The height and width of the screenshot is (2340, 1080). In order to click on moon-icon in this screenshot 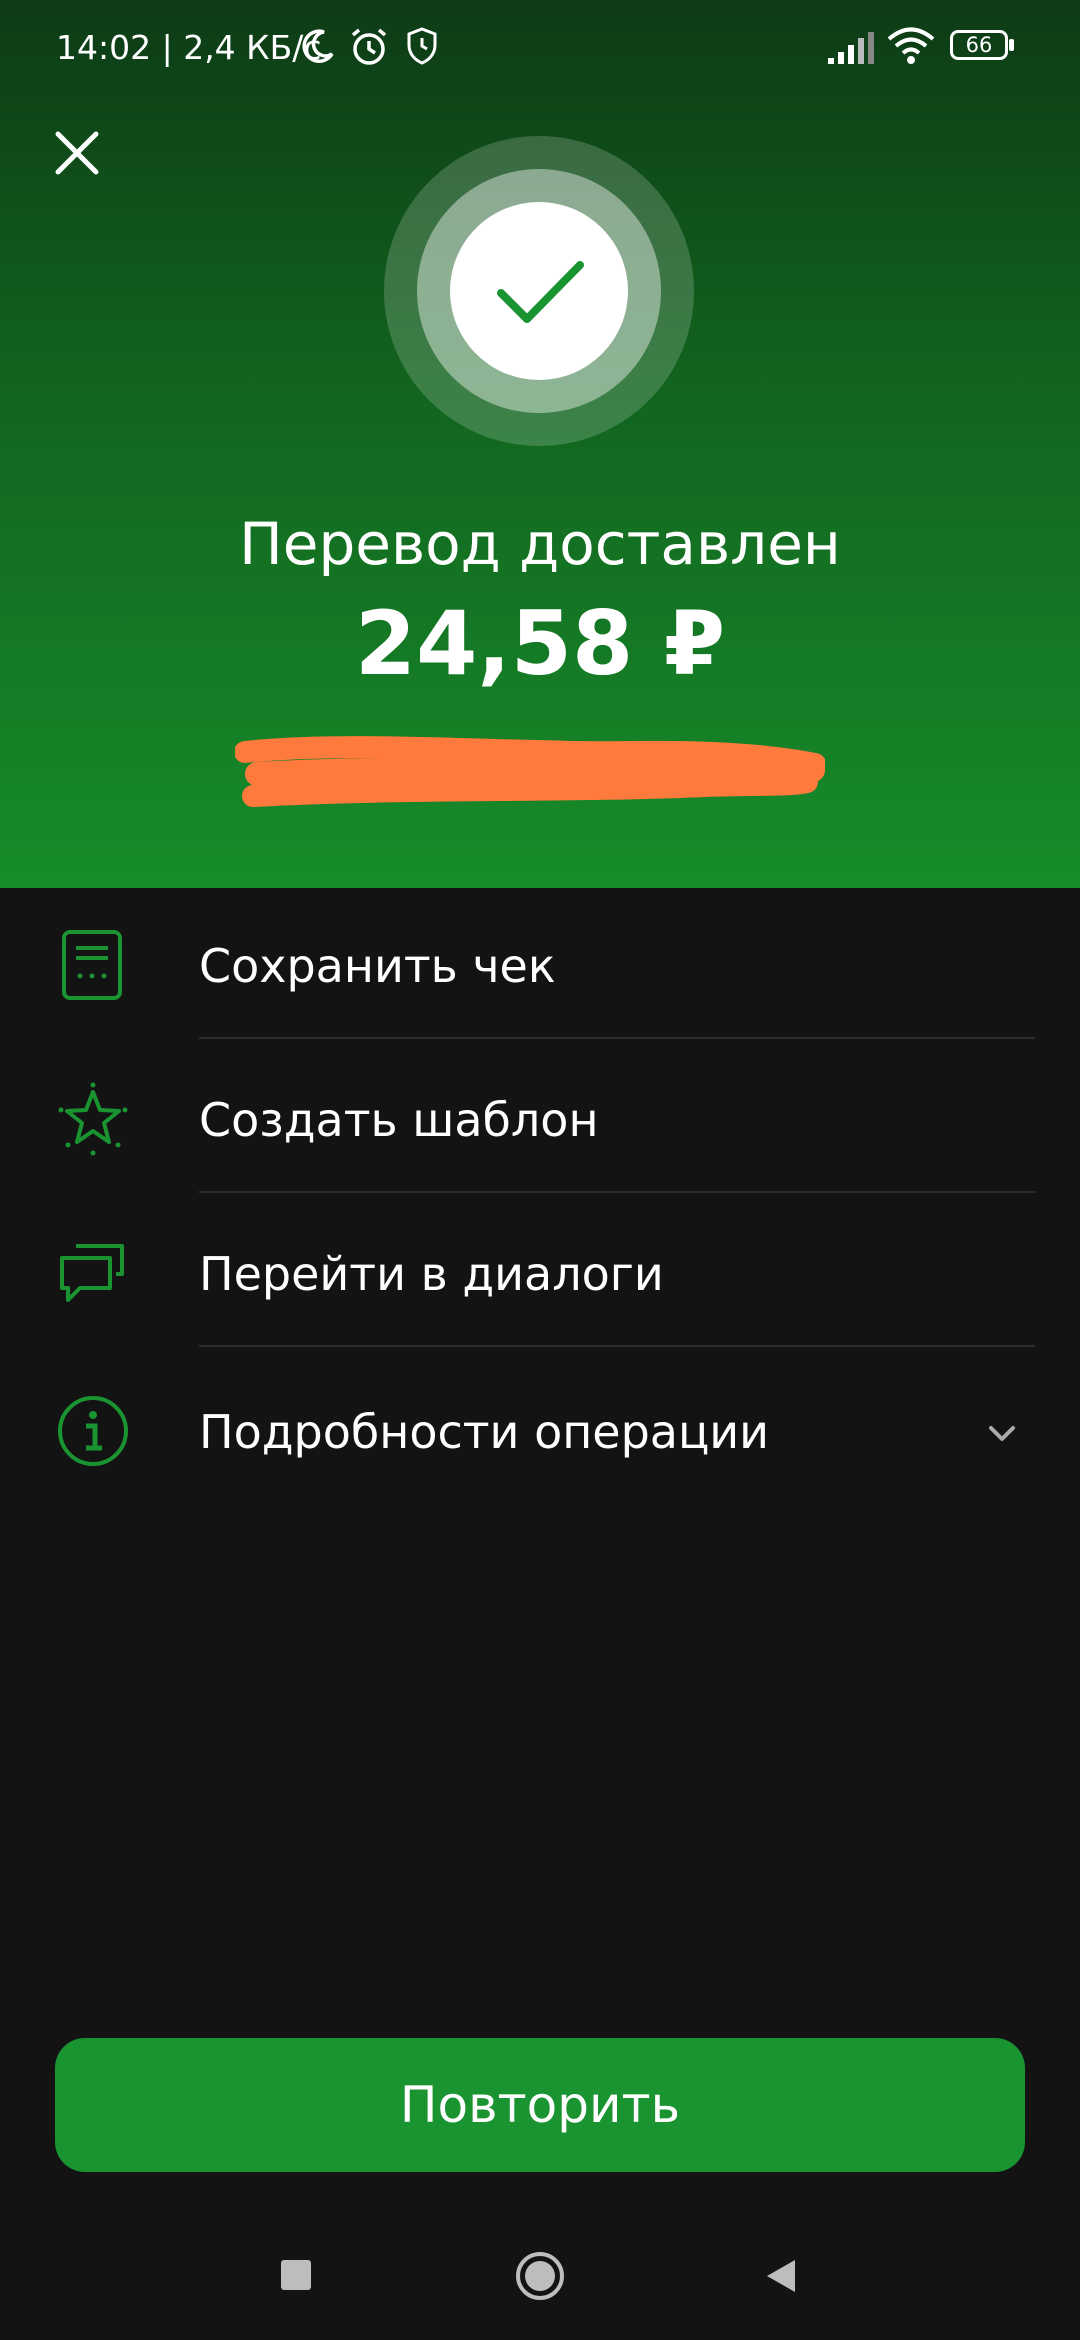, I will do `click(318, 46)`.